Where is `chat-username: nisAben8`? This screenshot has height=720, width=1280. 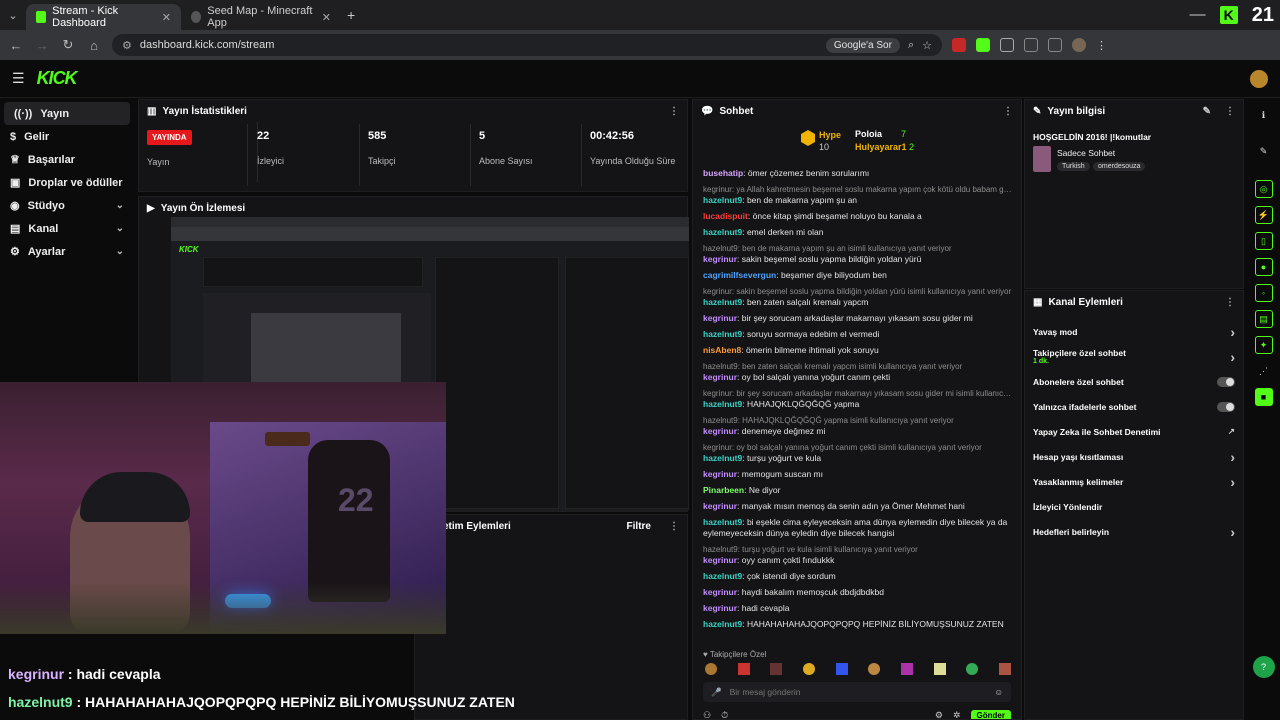
chat-username: nisAben8 is located at coordinates (722, 350).